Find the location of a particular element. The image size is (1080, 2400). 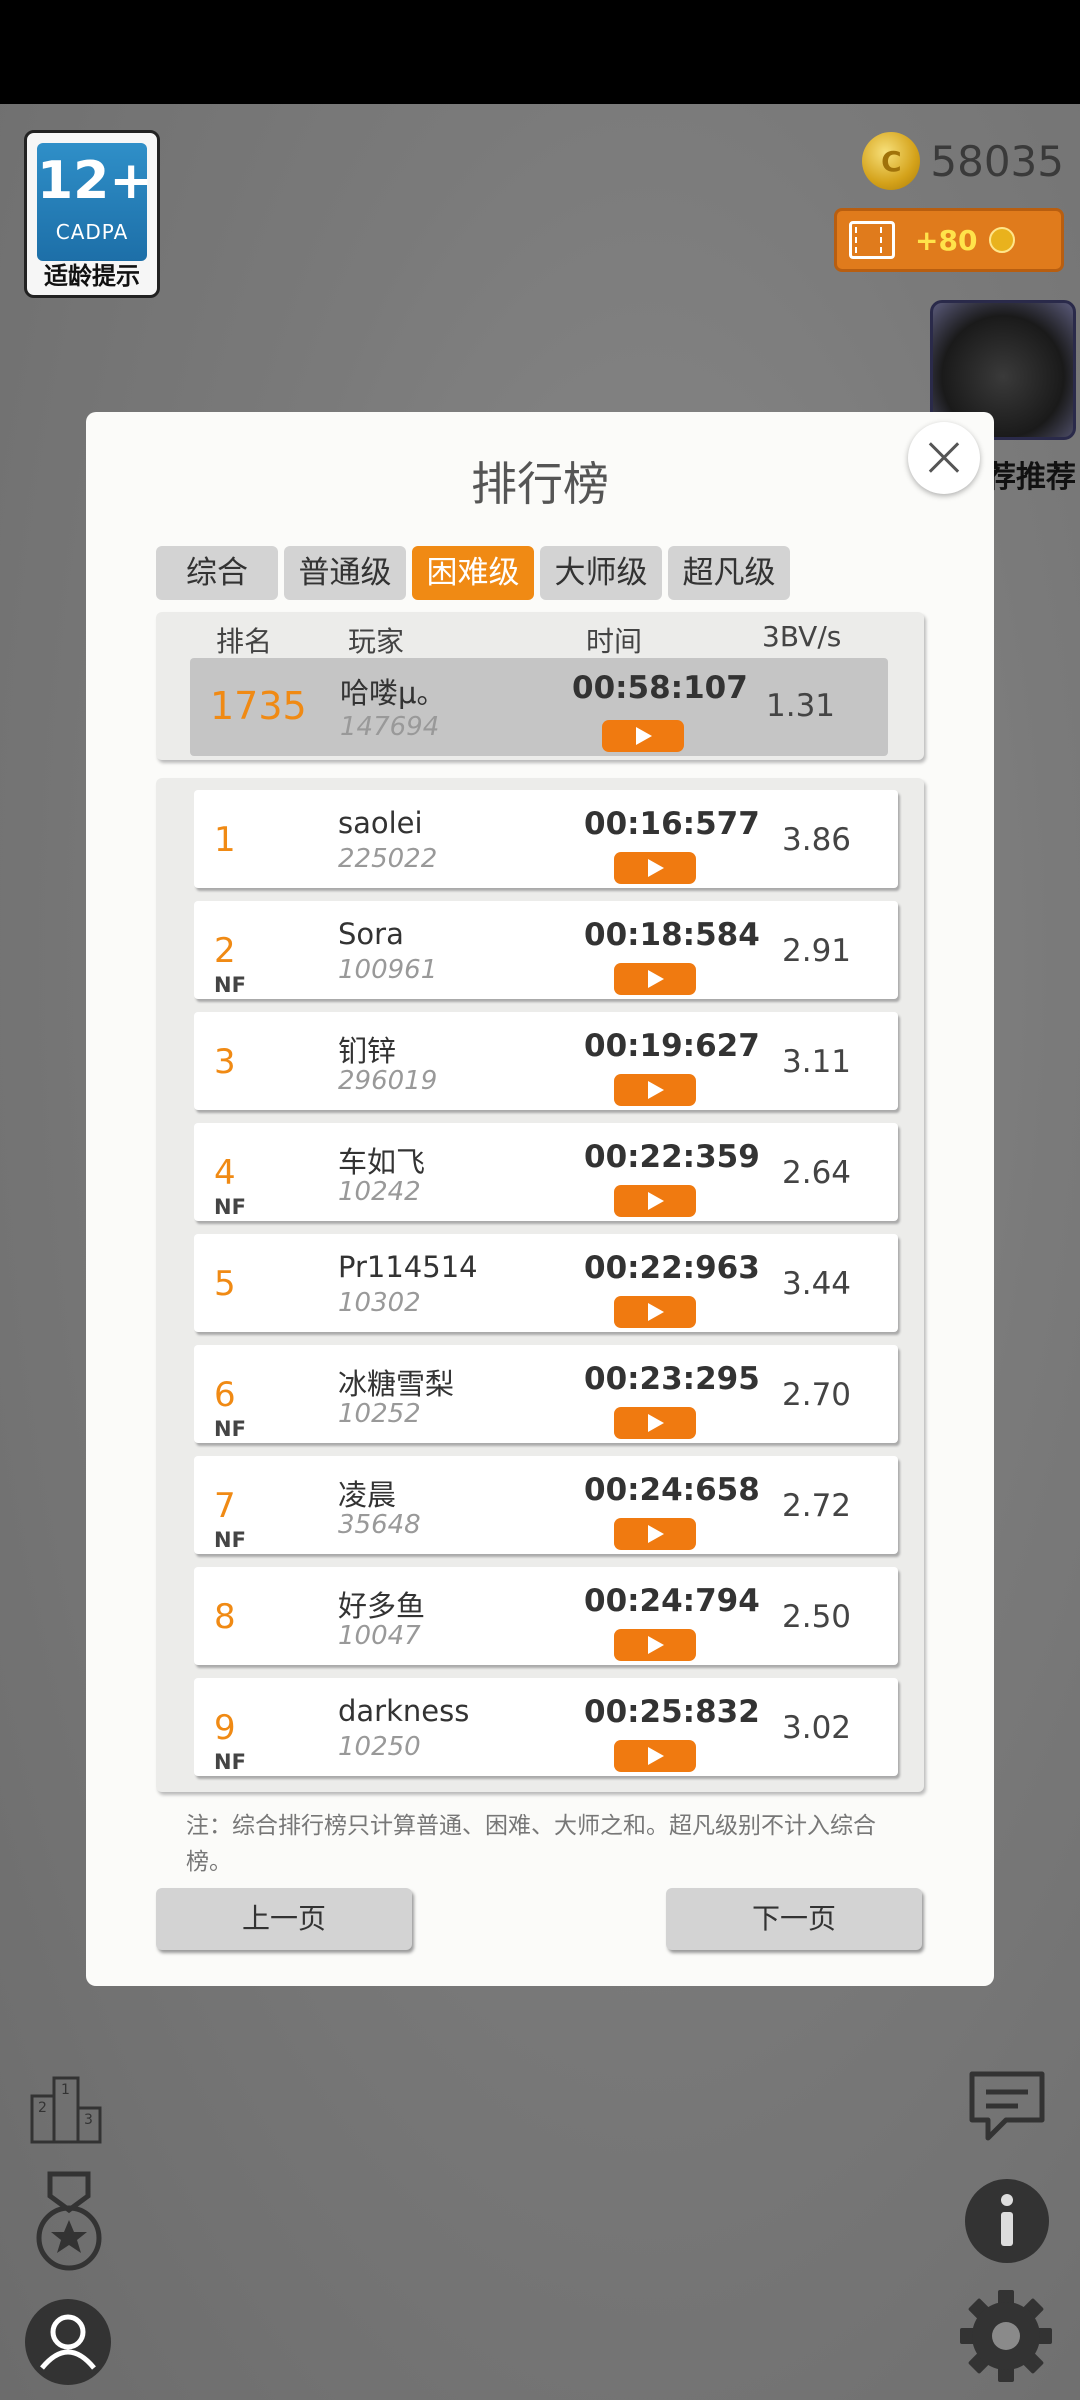

entry-rate: 2.72 is located at coordinates (817, 1506).